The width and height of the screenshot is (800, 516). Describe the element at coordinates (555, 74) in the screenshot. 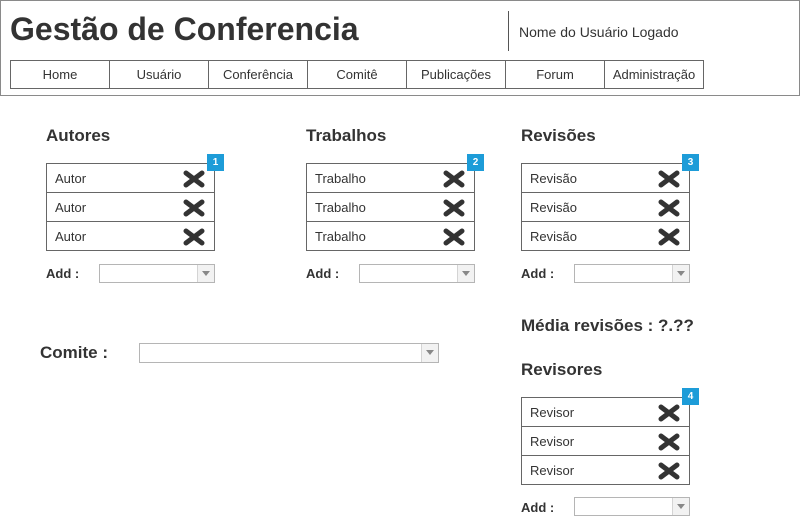

I see `nav-item-forum: Forum` at that location.